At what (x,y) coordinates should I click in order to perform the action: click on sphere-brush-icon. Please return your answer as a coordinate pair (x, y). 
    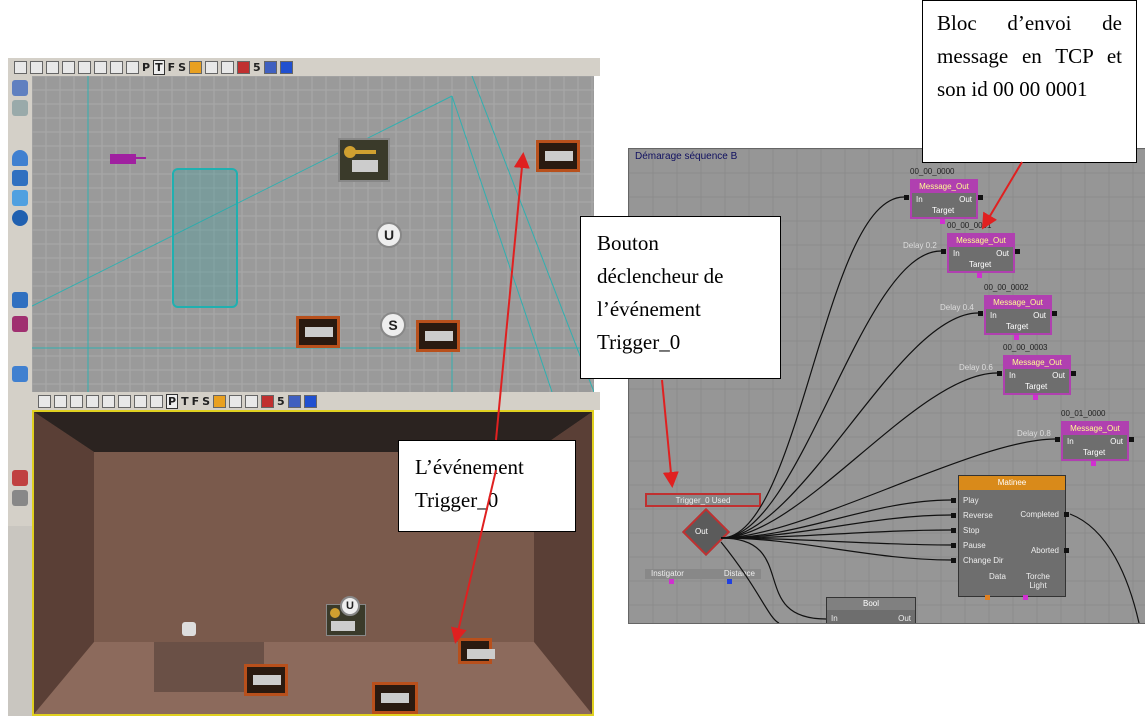
    Looking at the image, I should click on (20, 218).